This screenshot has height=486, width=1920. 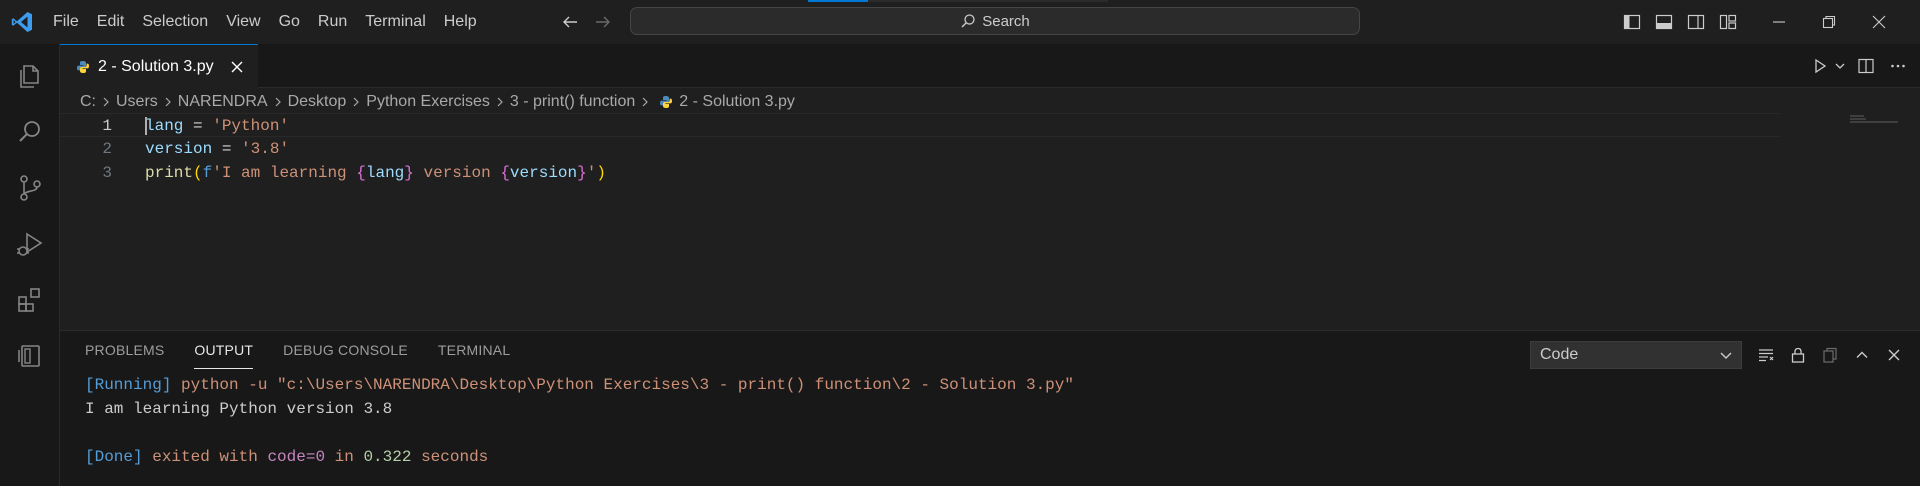 I want to click on token-string: 'I am learning, so click(x=284, y=173).